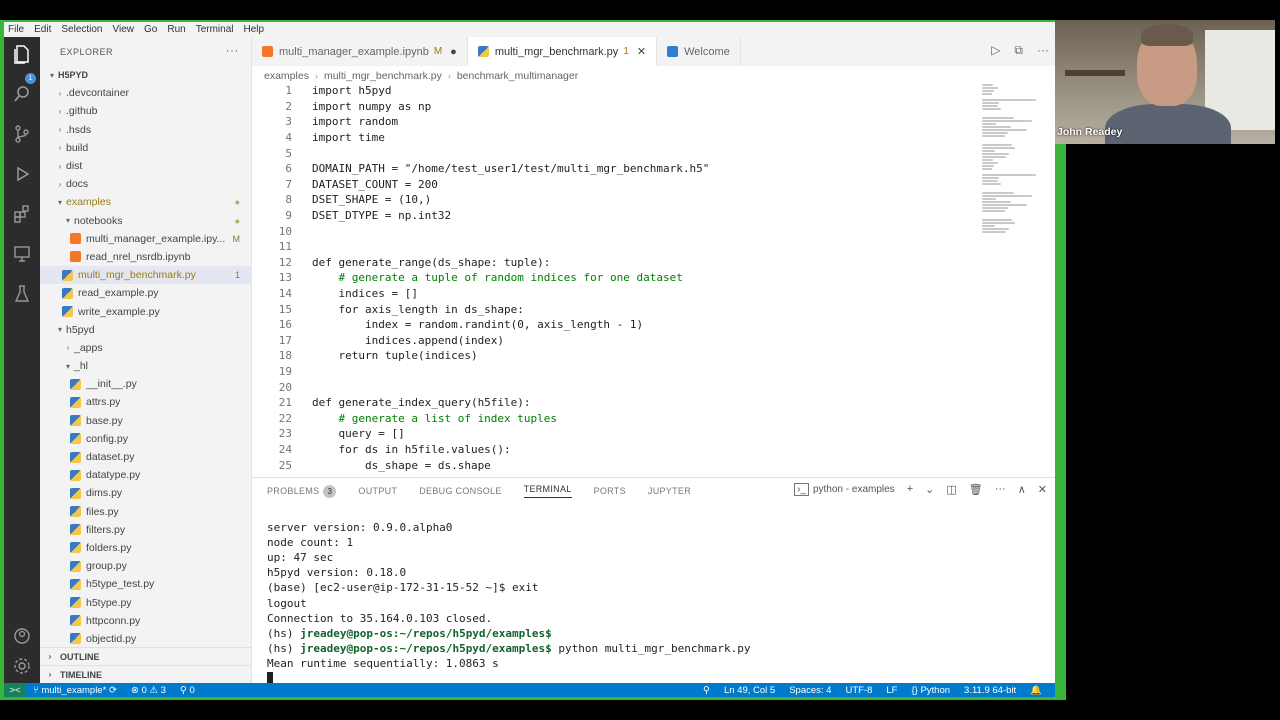 The width and height of the screenshot is (1280, 720). What do you see at coordinates (216, 29) in the screenshot?
I see `menu-terminal: Terminal` at bounding box center [216, 29].